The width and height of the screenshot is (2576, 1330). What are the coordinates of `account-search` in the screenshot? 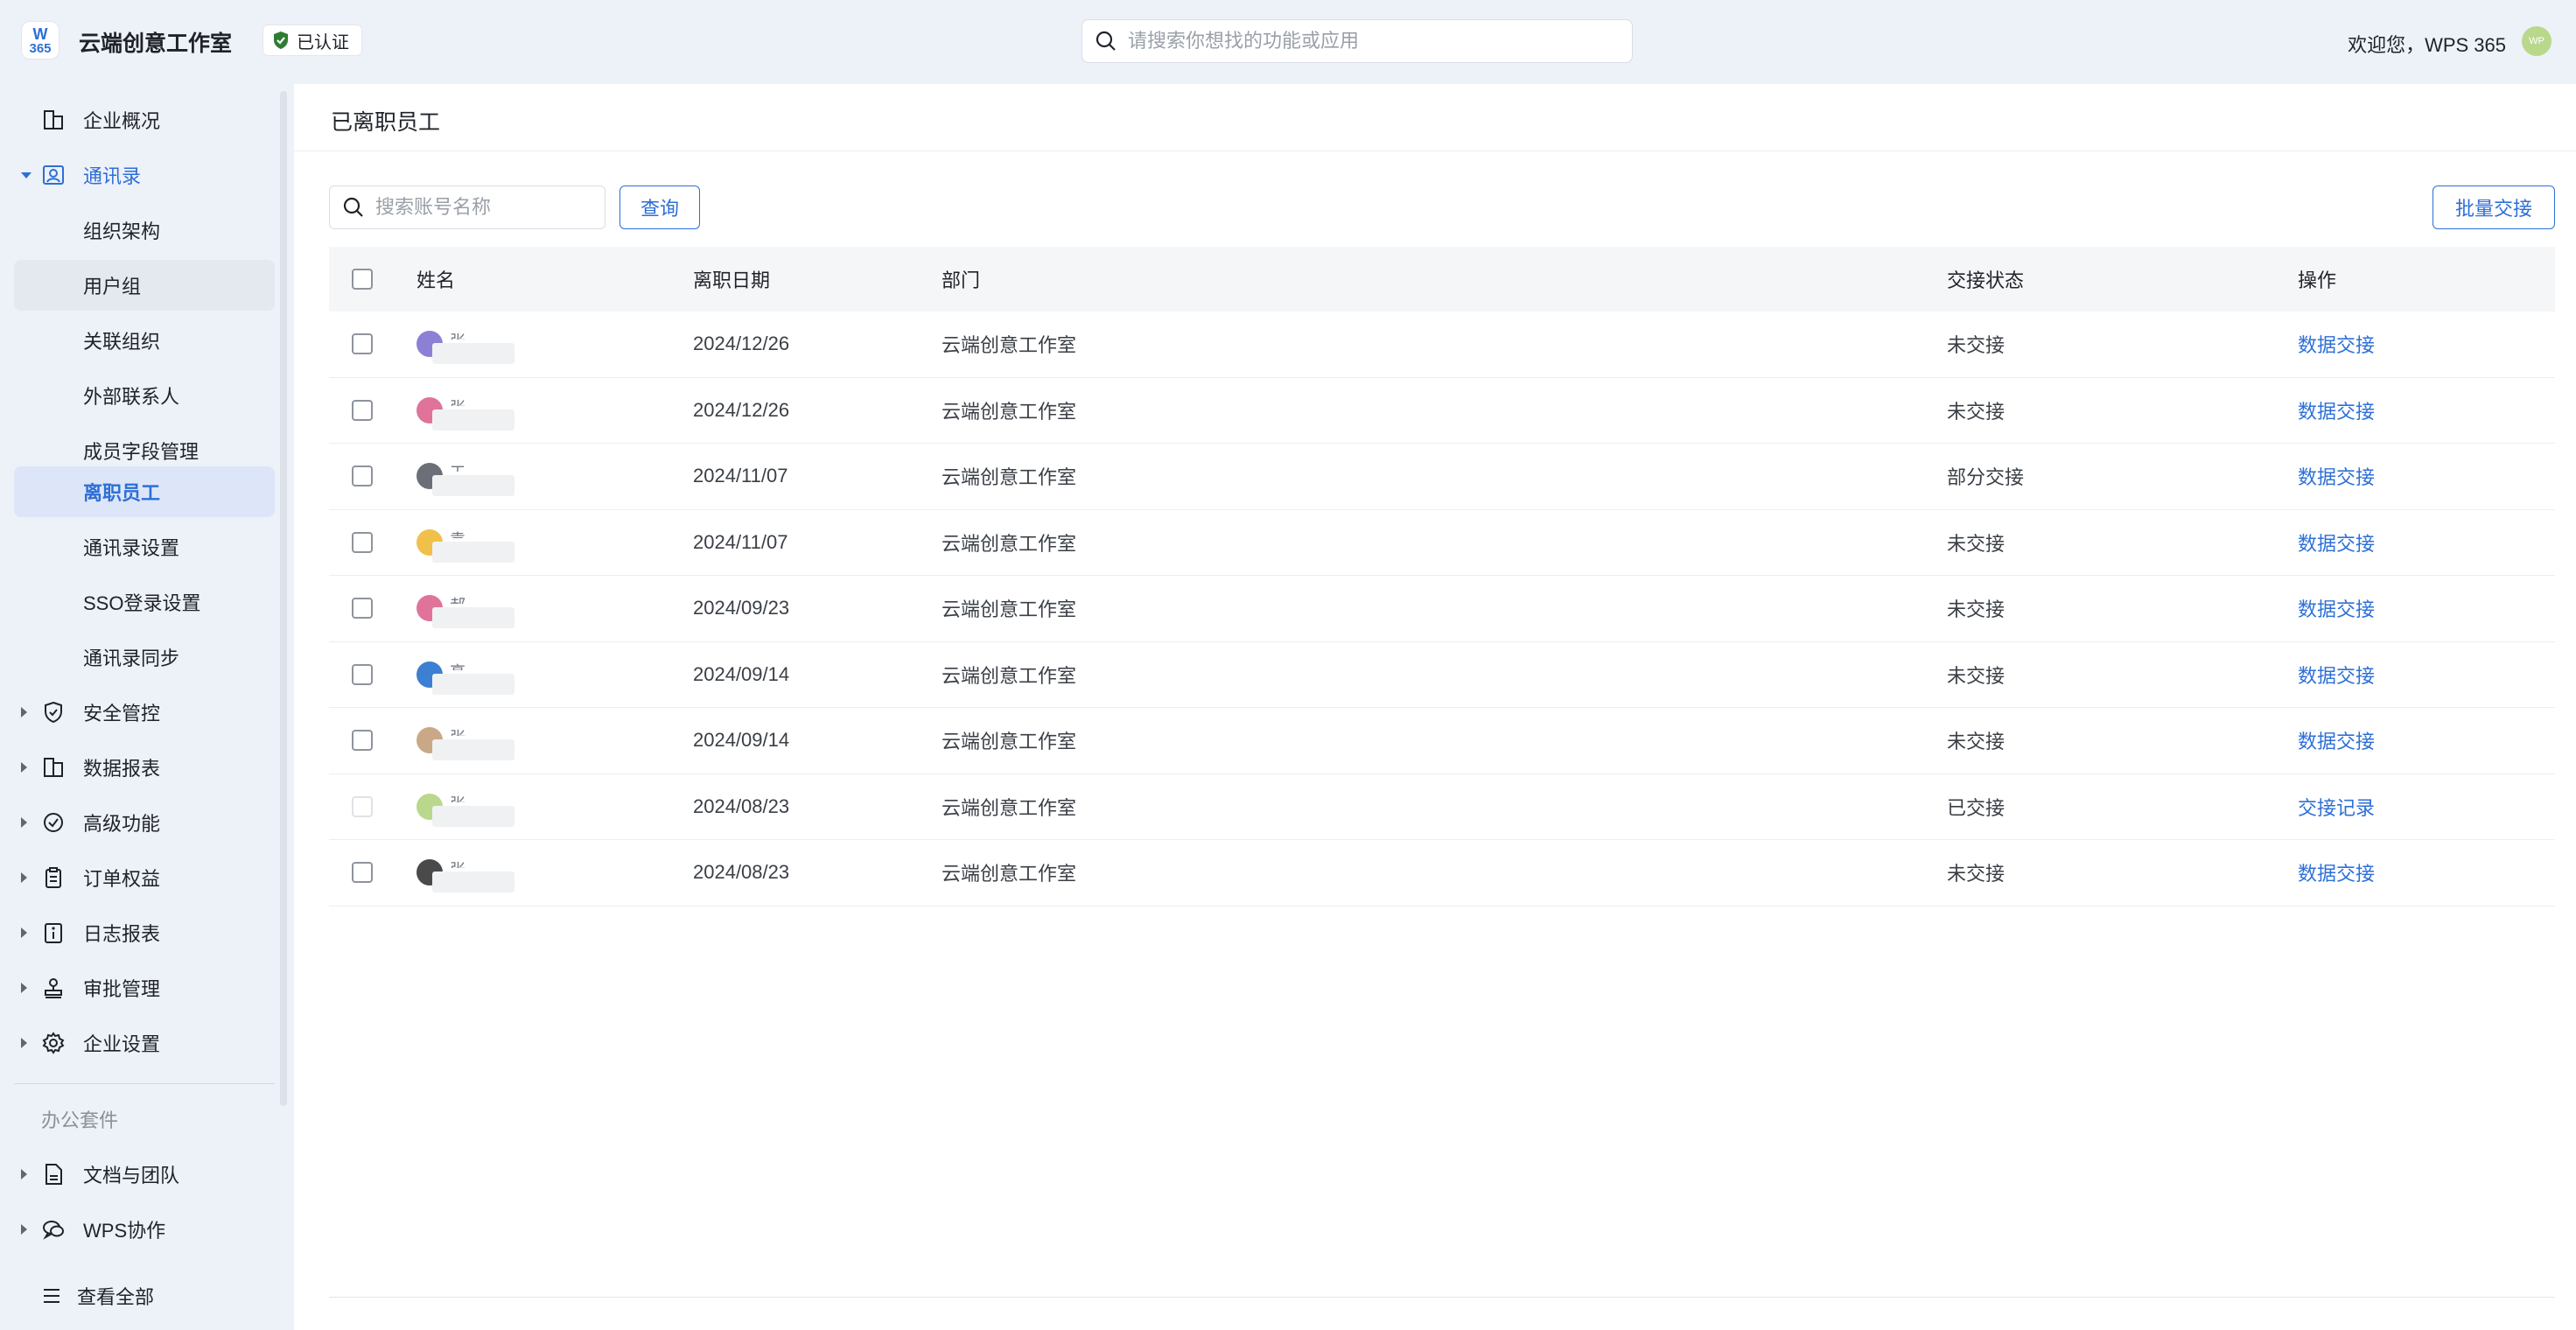 It's located at (467, 207).